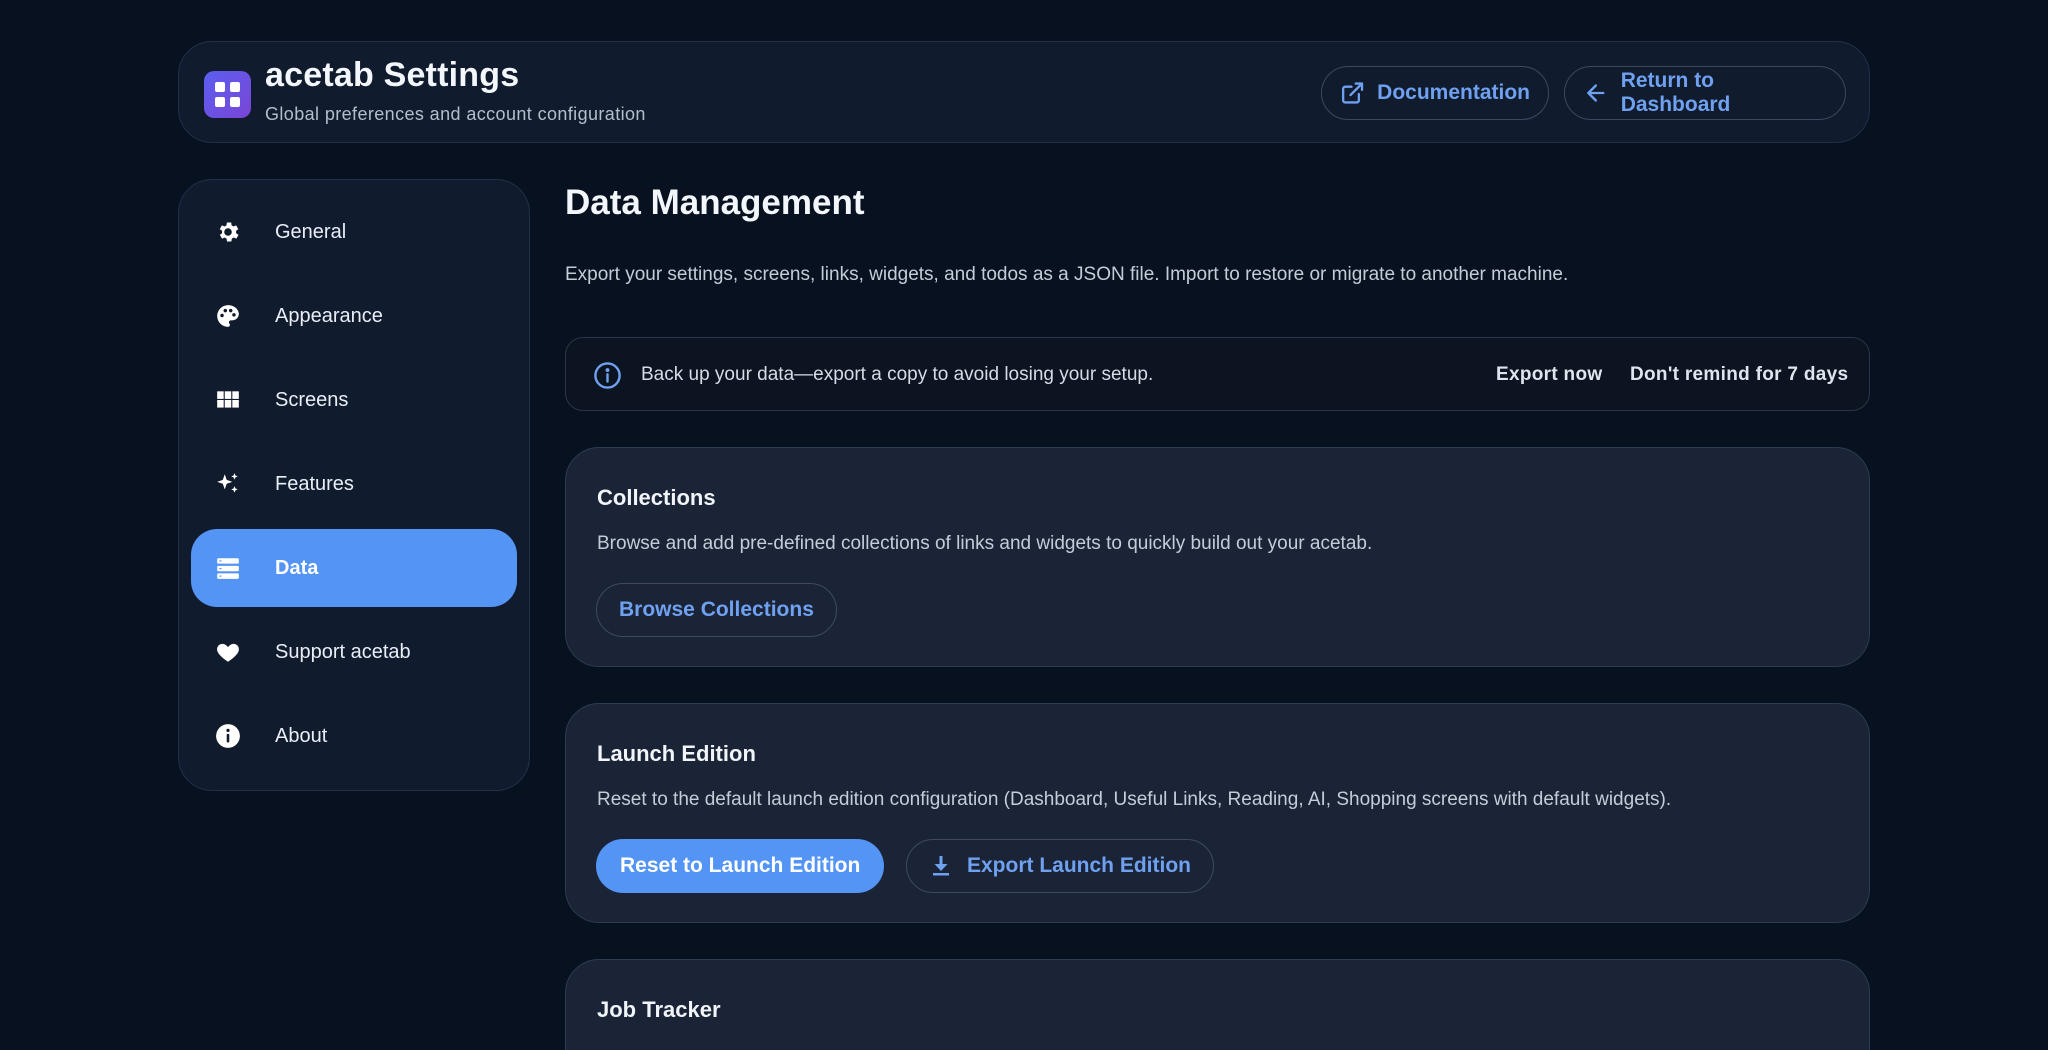 Image resolution: width=2048 pixels, height=1050 pixels. I want to click on export-now-button: Export now, so click(1549, 375).